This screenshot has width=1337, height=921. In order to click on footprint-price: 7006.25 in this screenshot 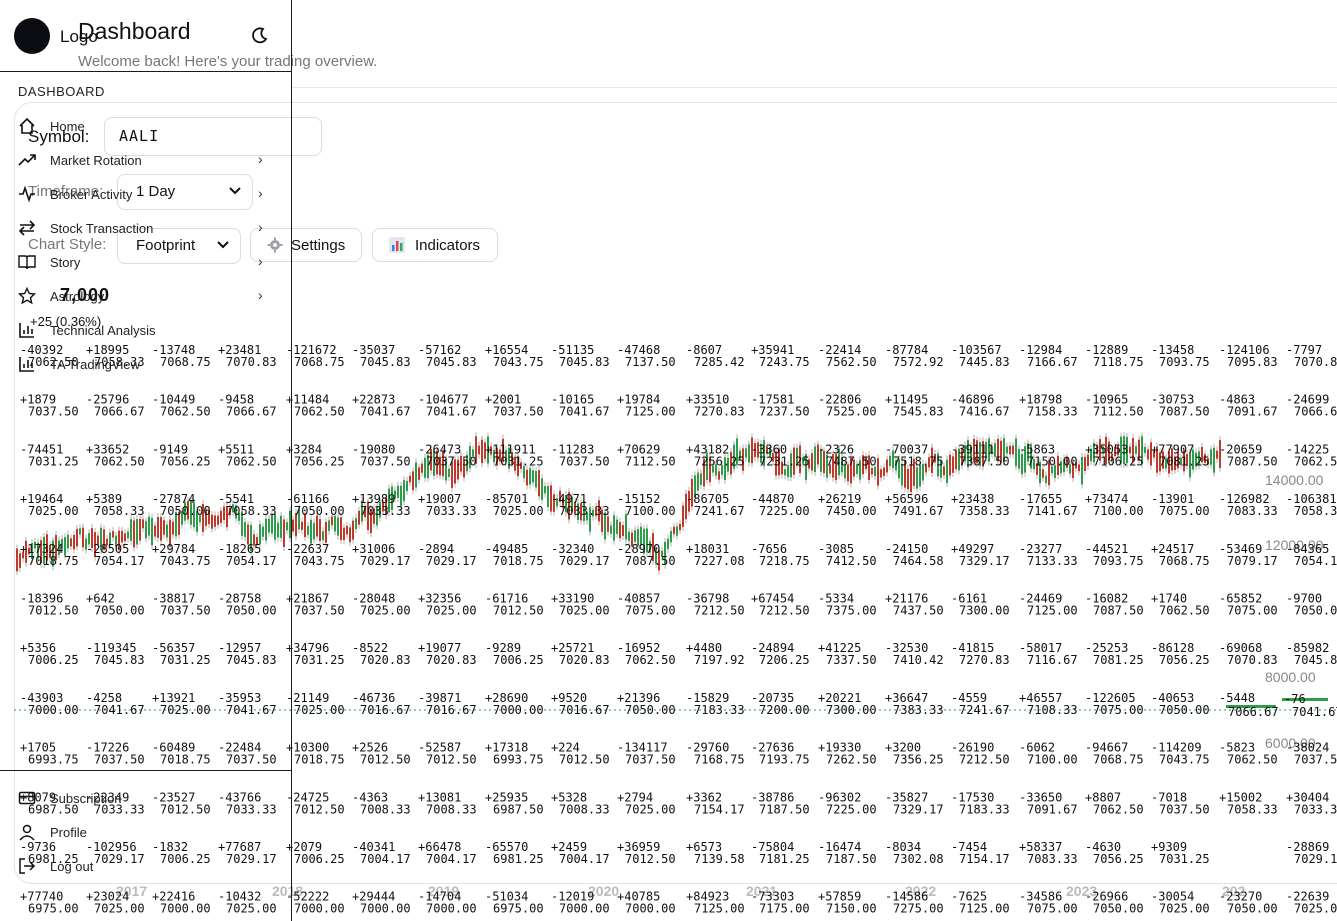, I will do `click(319, 859)`.